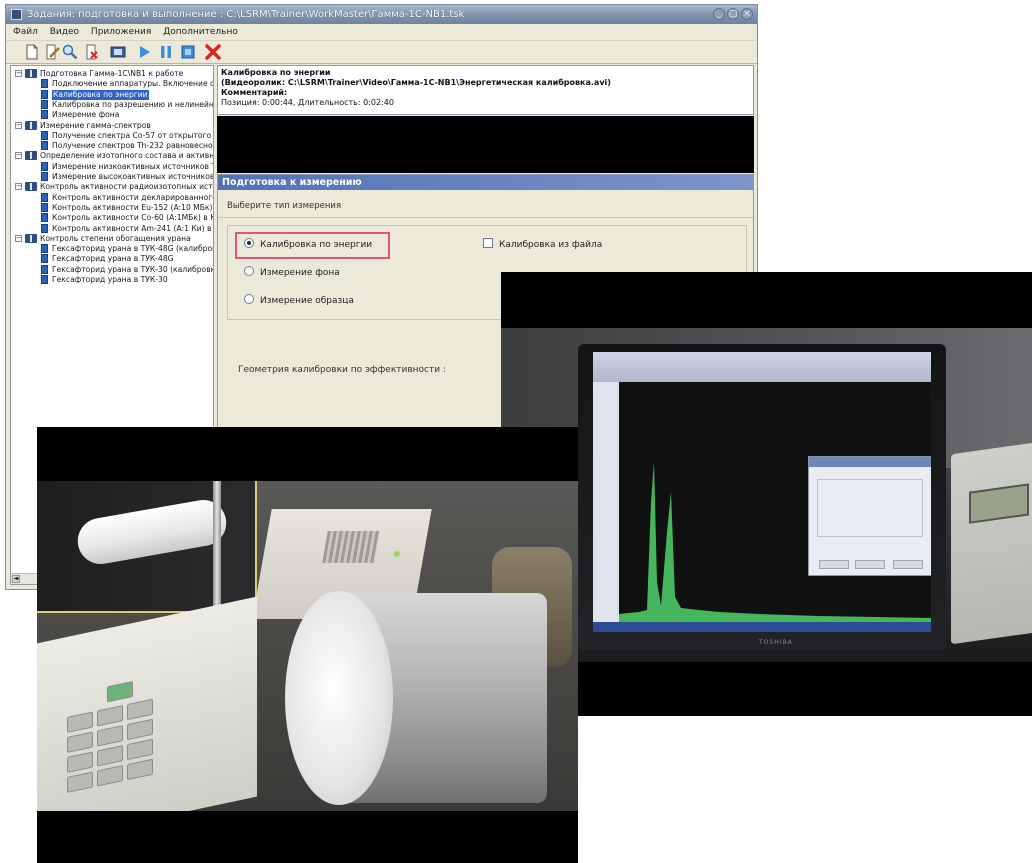 This screenshot has width=1032, height=863. I want to click on radio-label: Измерение образца, so click(307, 301).